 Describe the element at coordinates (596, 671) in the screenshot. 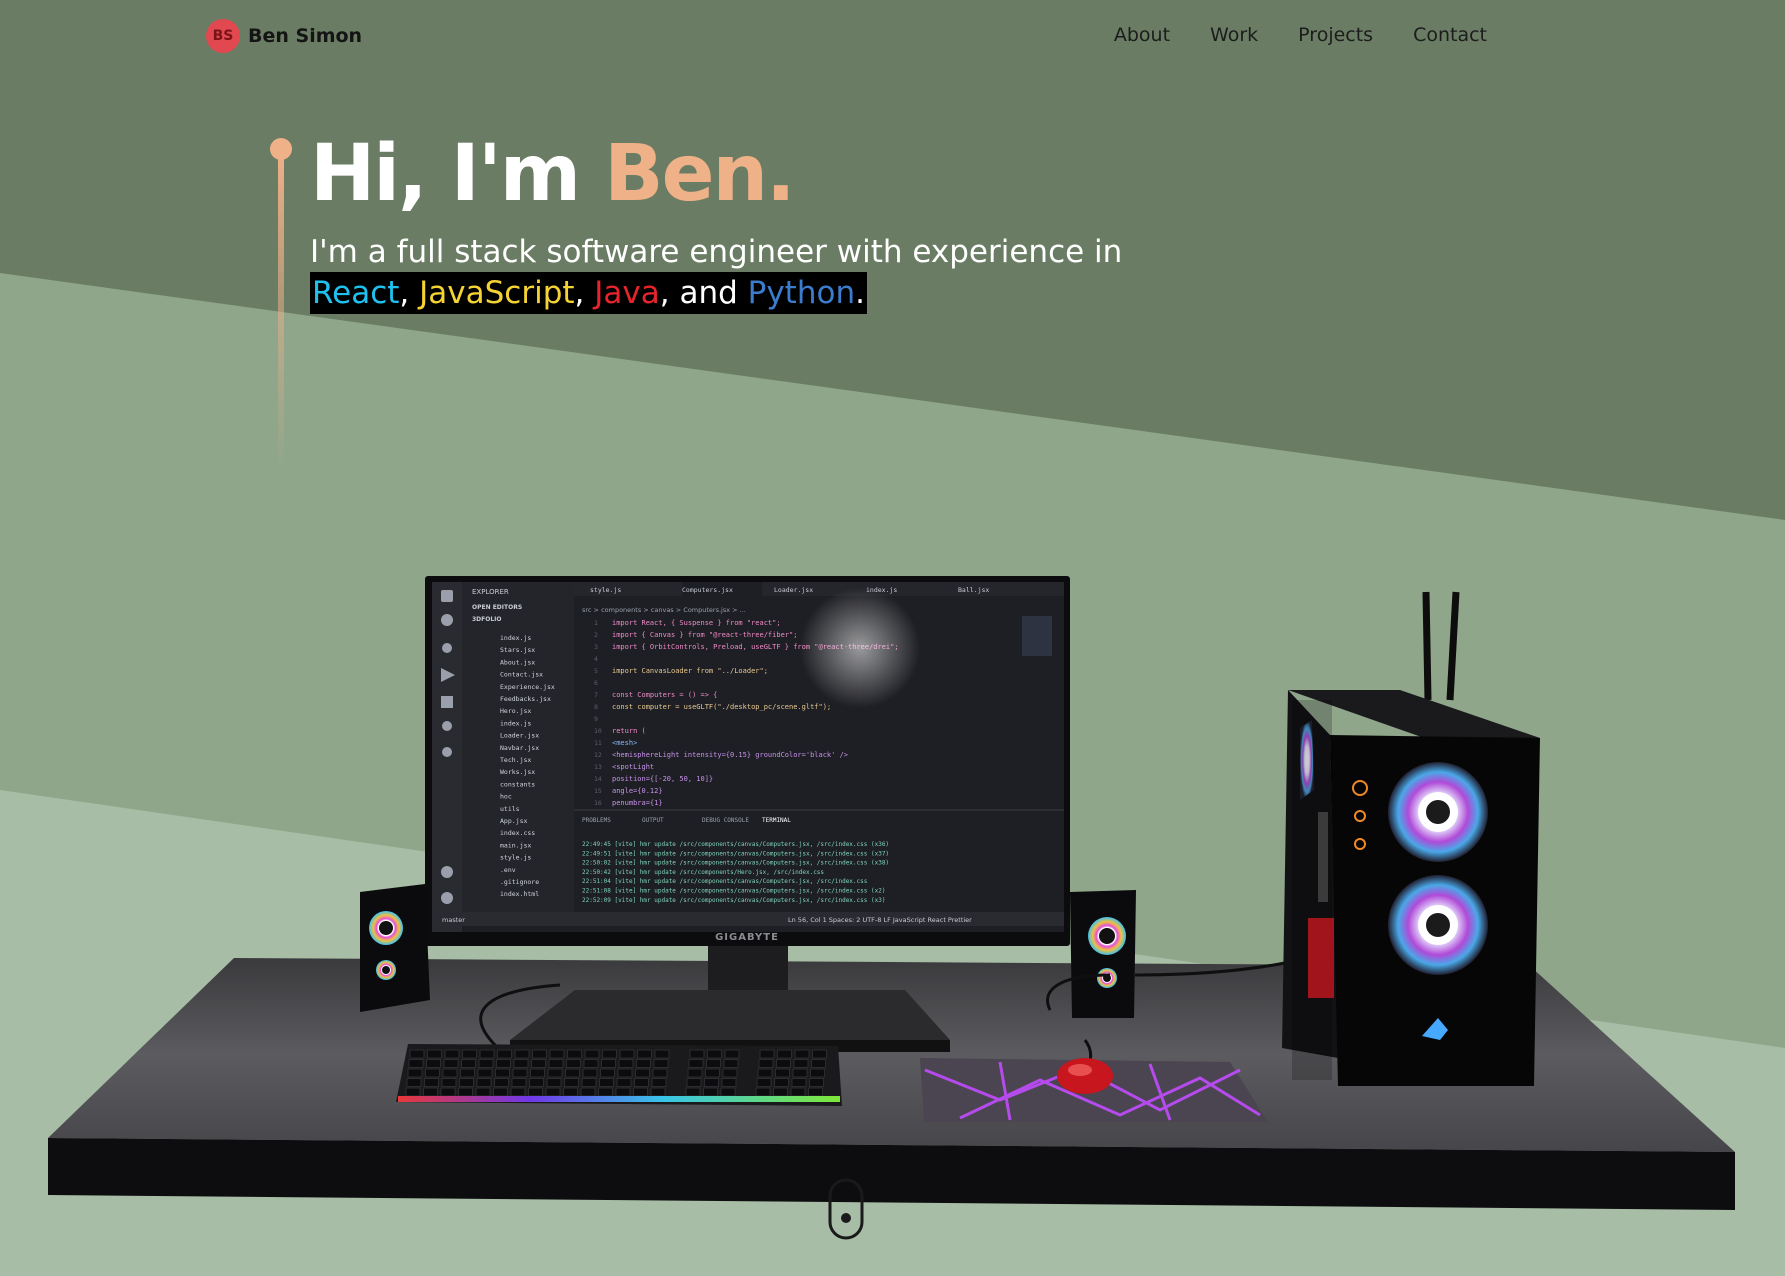

I see `code-line-number: 5` at that location.